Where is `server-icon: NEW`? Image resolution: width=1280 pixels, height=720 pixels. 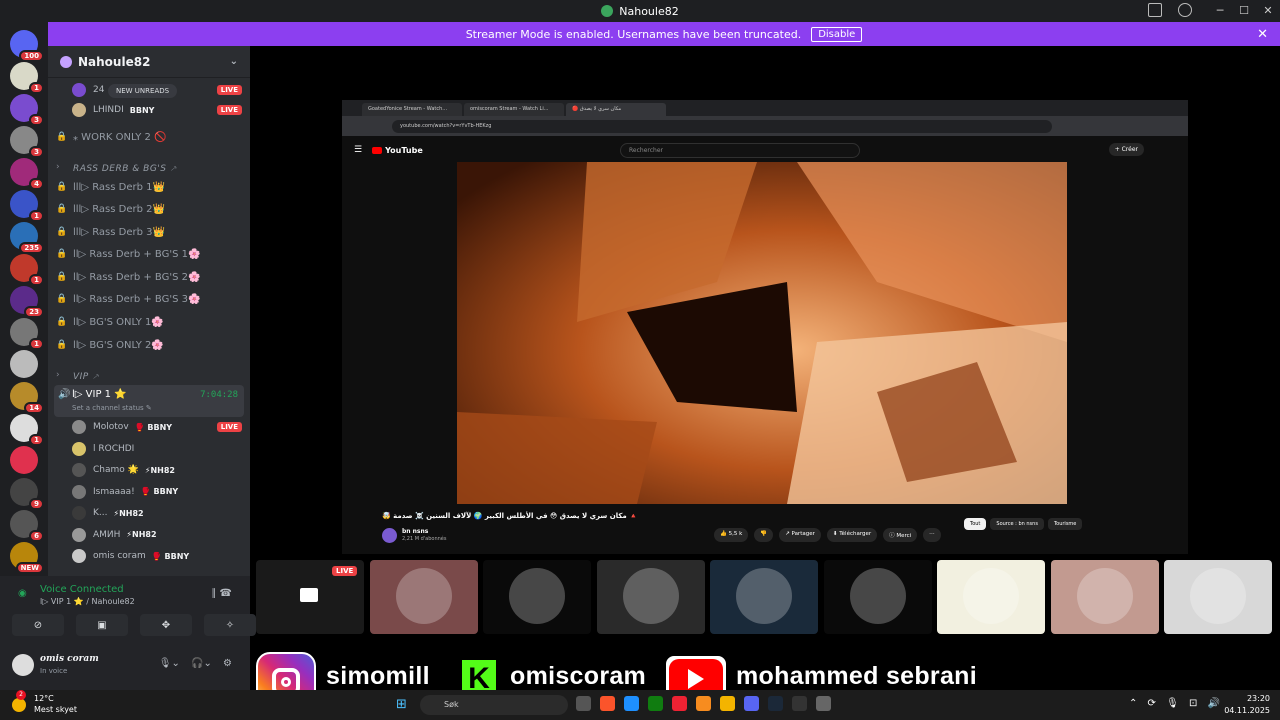
server-icon: NEW is located at coordinates (27, 558).